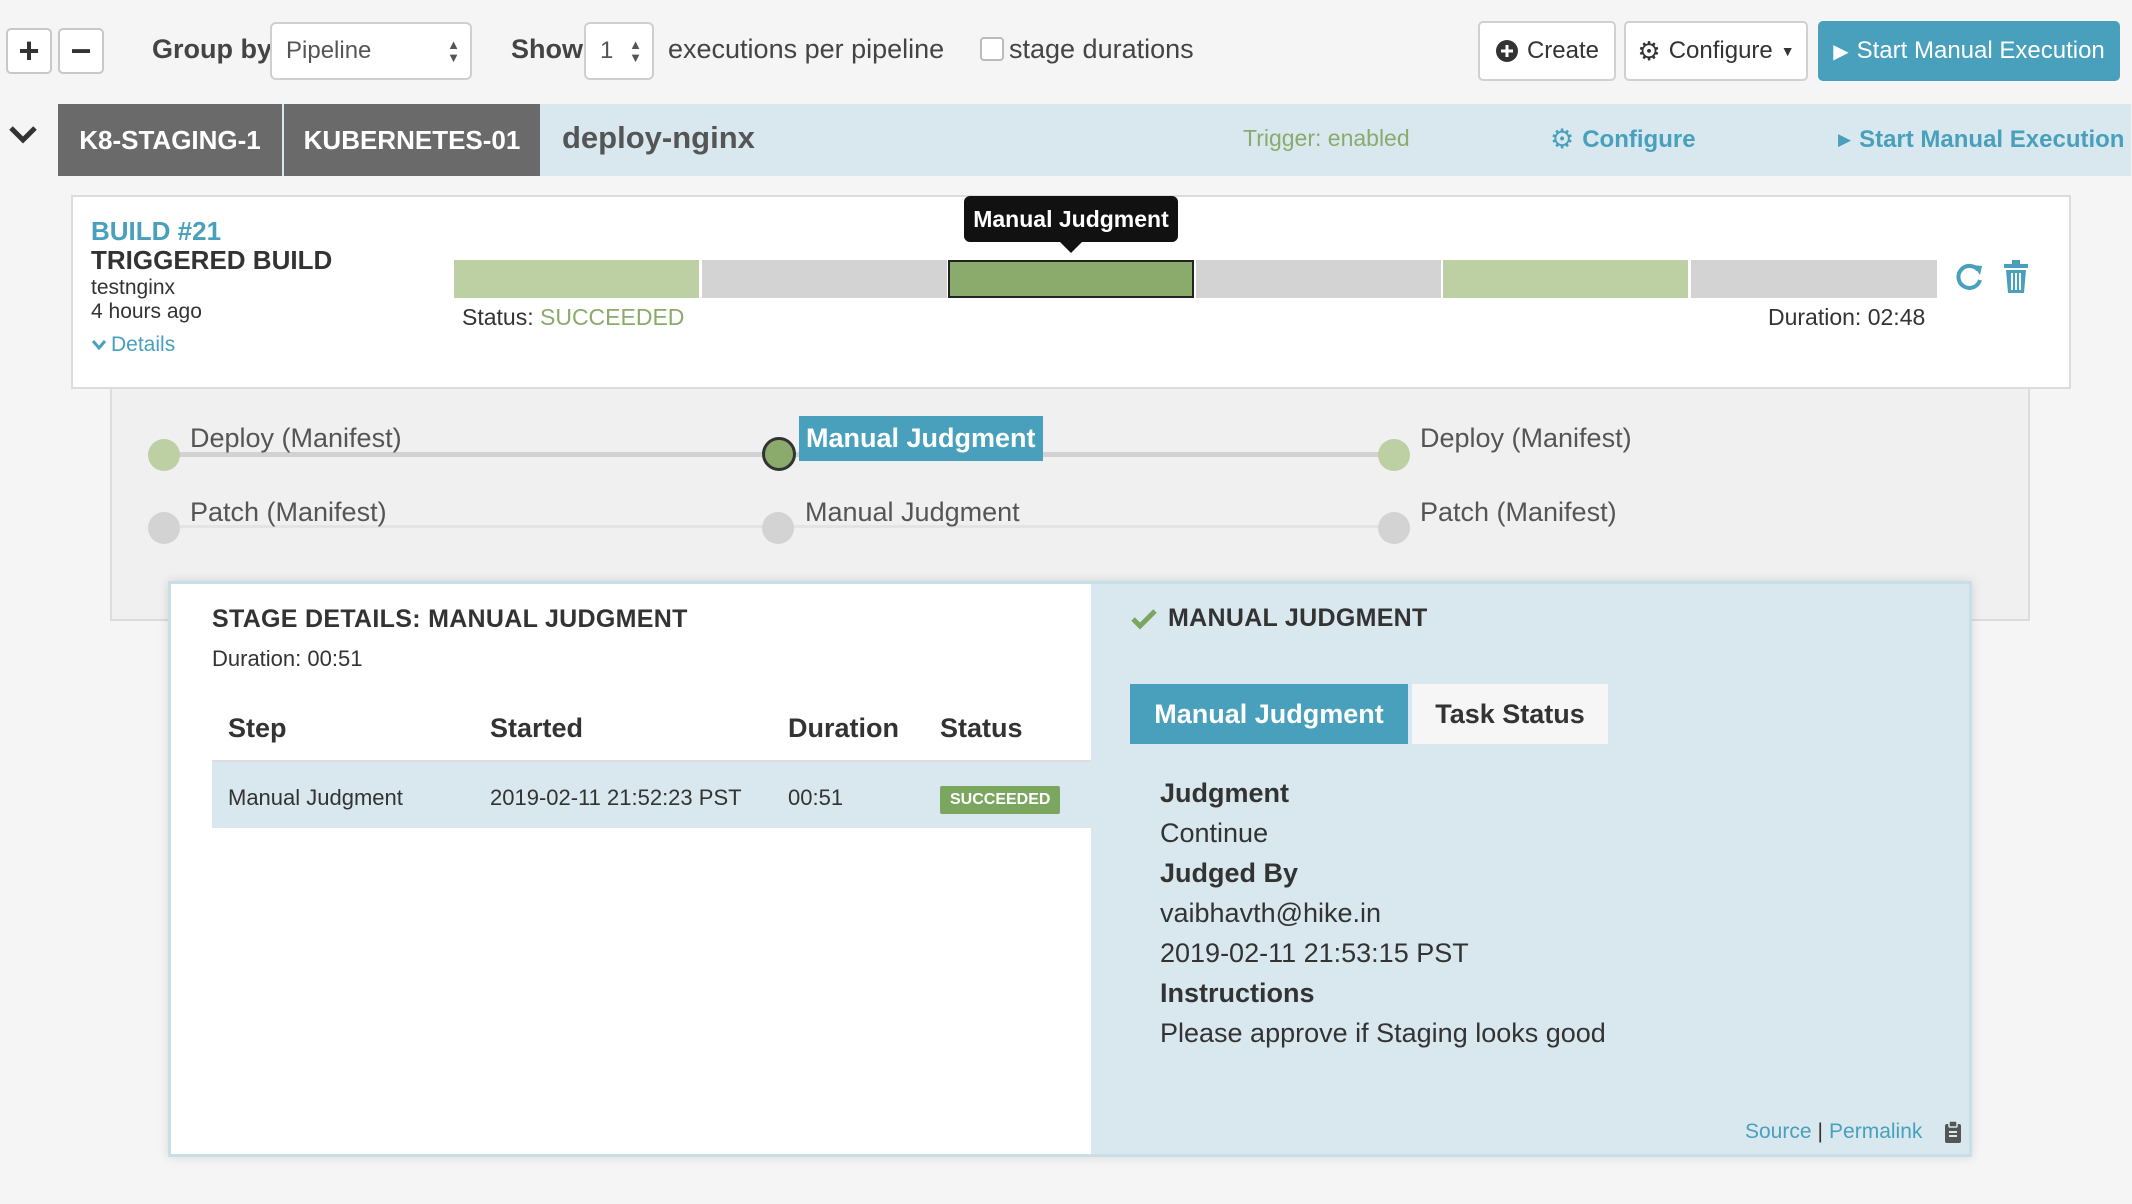 Image resolution: width=2132 pixels, height=1204 pixels. What do you see at coordinates (1847, 317) in the screenshot?
I see `execution-duration: Duration: 02:48` at bounding box center [1847, 317].